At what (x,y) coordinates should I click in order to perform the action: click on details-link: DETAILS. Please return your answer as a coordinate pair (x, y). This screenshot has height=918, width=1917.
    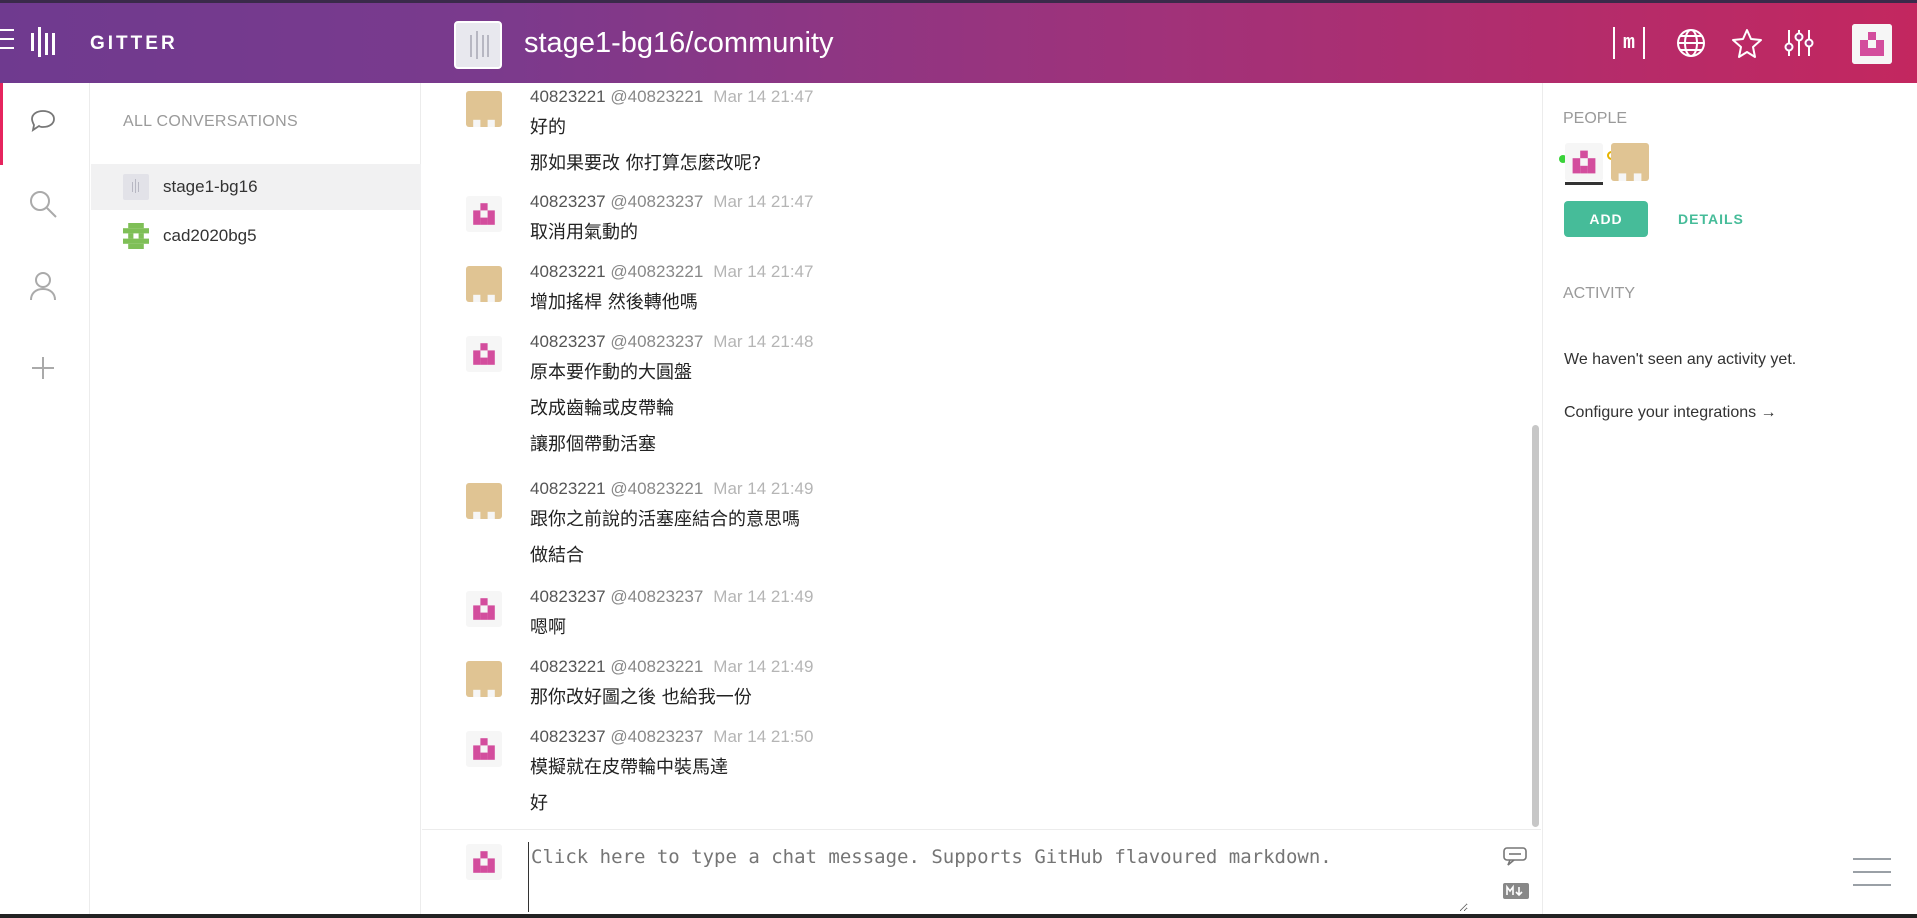
    Looking at the image, I should click on (1711, 219).